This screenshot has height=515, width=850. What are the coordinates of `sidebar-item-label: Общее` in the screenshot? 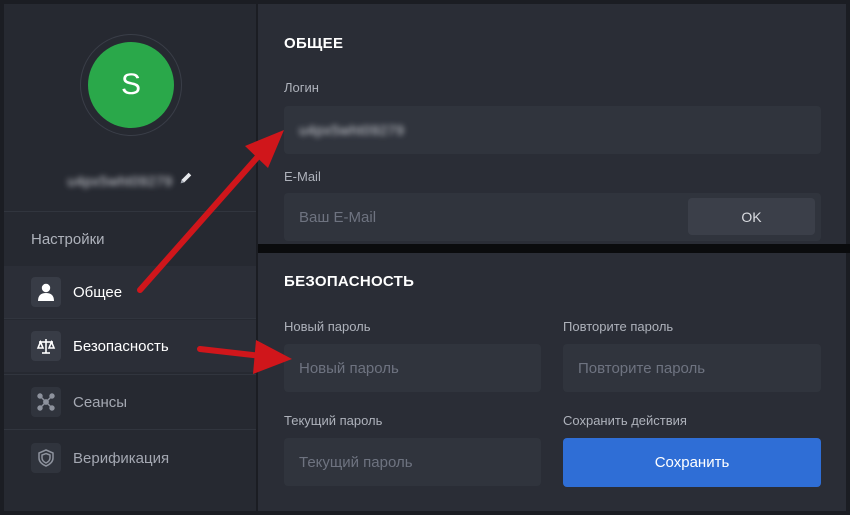 It's located at (98, 292).